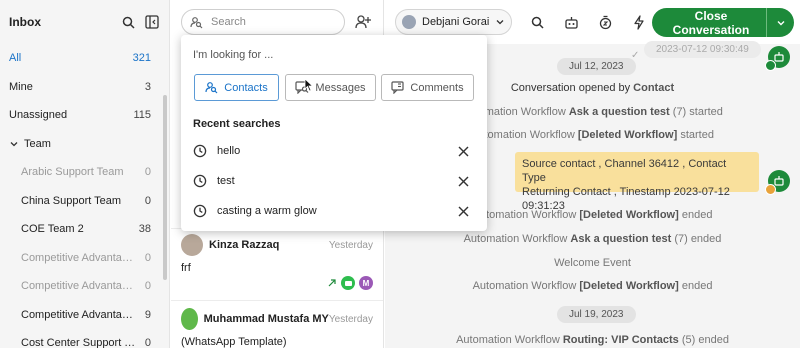 Image resolution: width=800 pixels, height=348 pixels. I want to click on lightning-icon, so click(639, 22).